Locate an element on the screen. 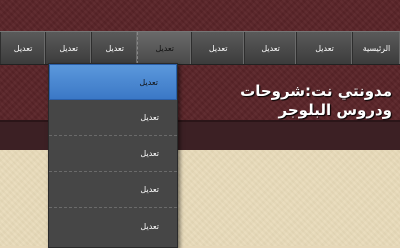 This screenshot has width=400, height=248. dropdown-item-1-hovered: تعديل is located at coordinates (113, 82).